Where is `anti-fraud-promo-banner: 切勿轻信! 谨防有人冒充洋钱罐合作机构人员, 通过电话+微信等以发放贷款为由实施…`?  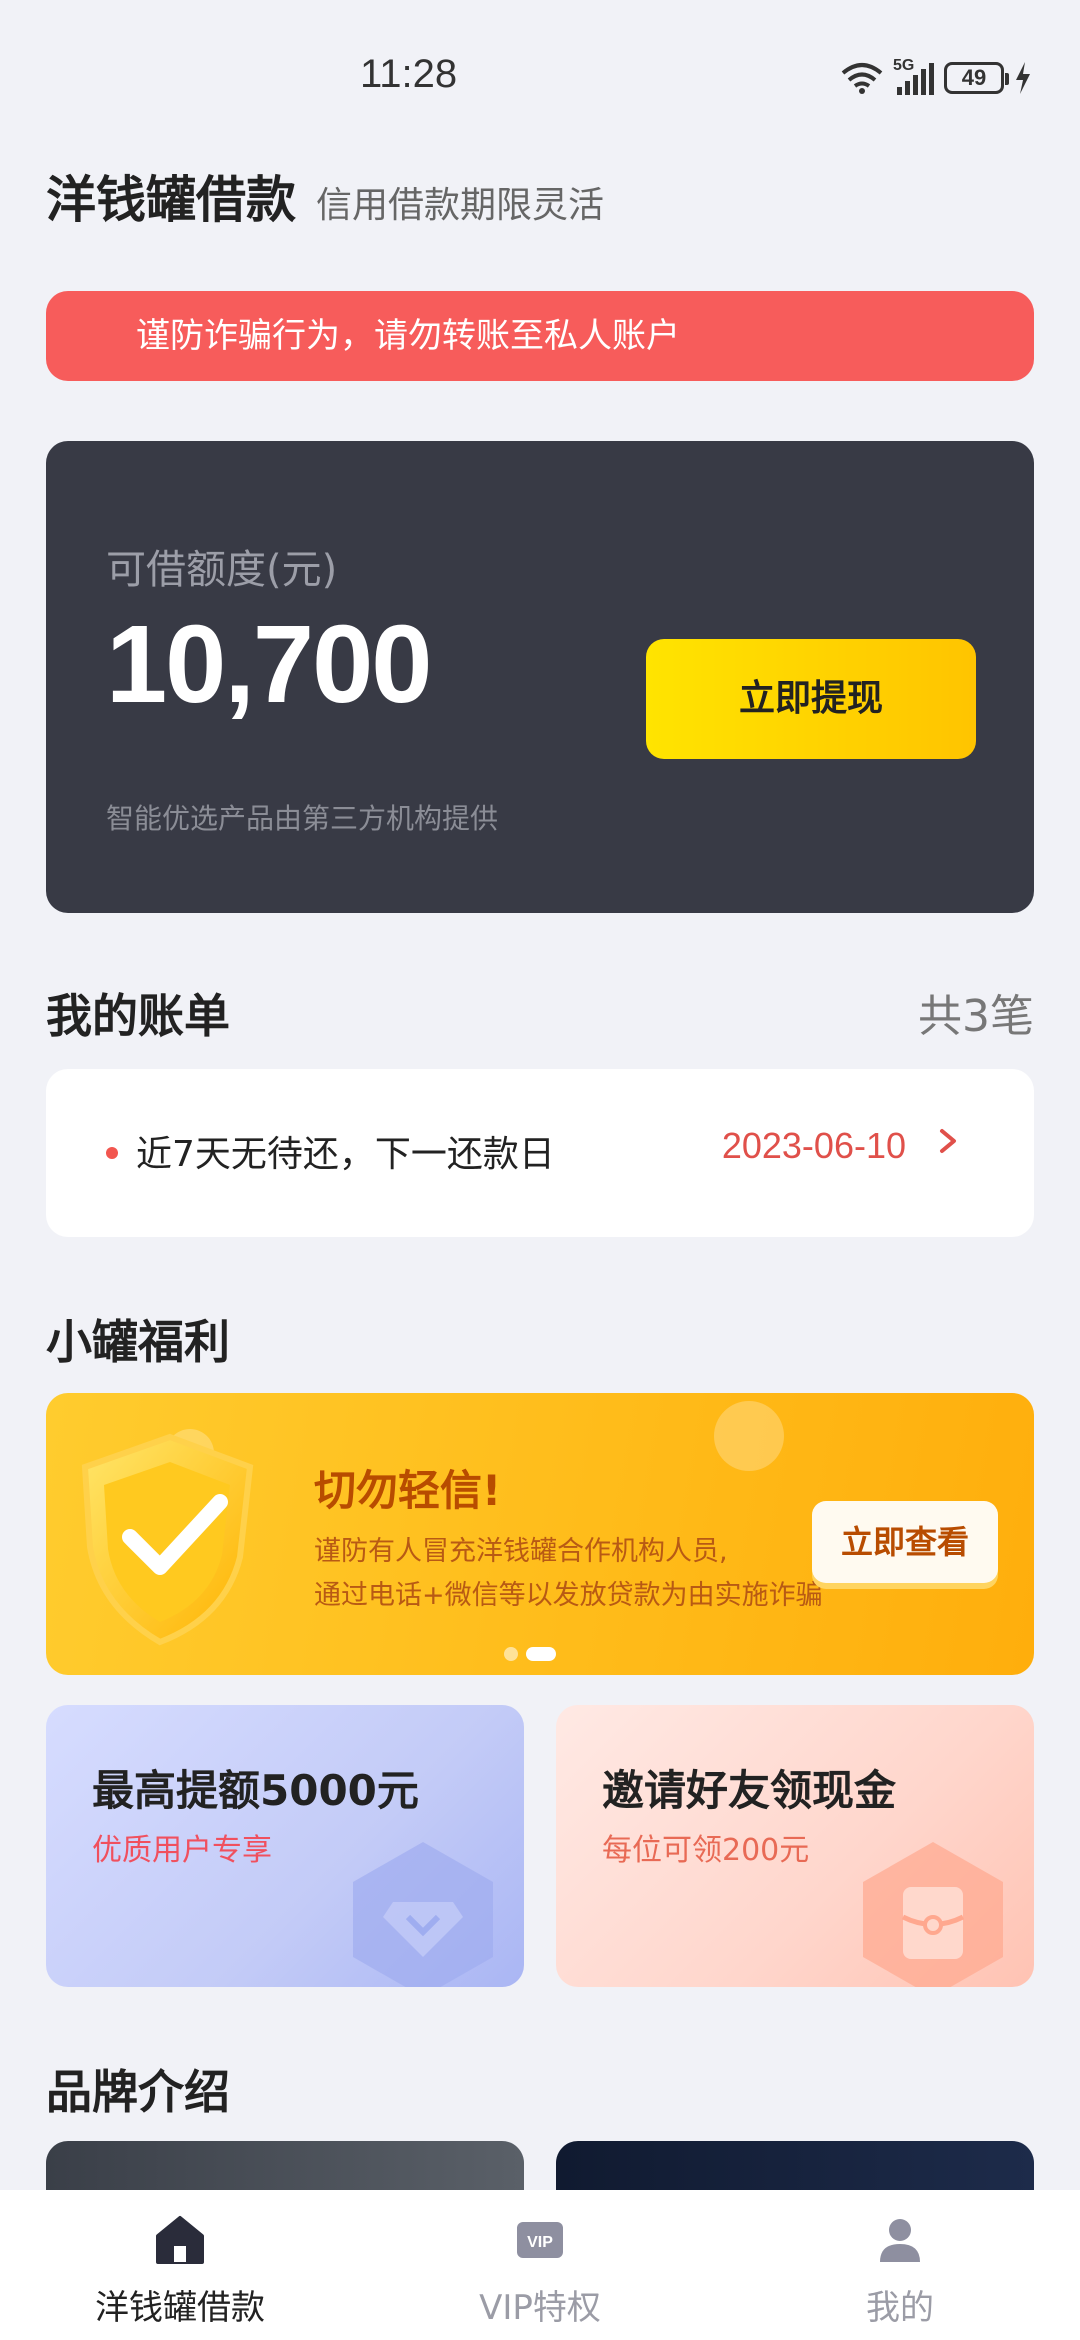
anti-fraud-promo-banner: 切勿轻信! 谨防有人冒充洋钱罐合作机构人员, 通过电话+微信等以发放贷款为由实施… is located at coordinates (540, 1534).